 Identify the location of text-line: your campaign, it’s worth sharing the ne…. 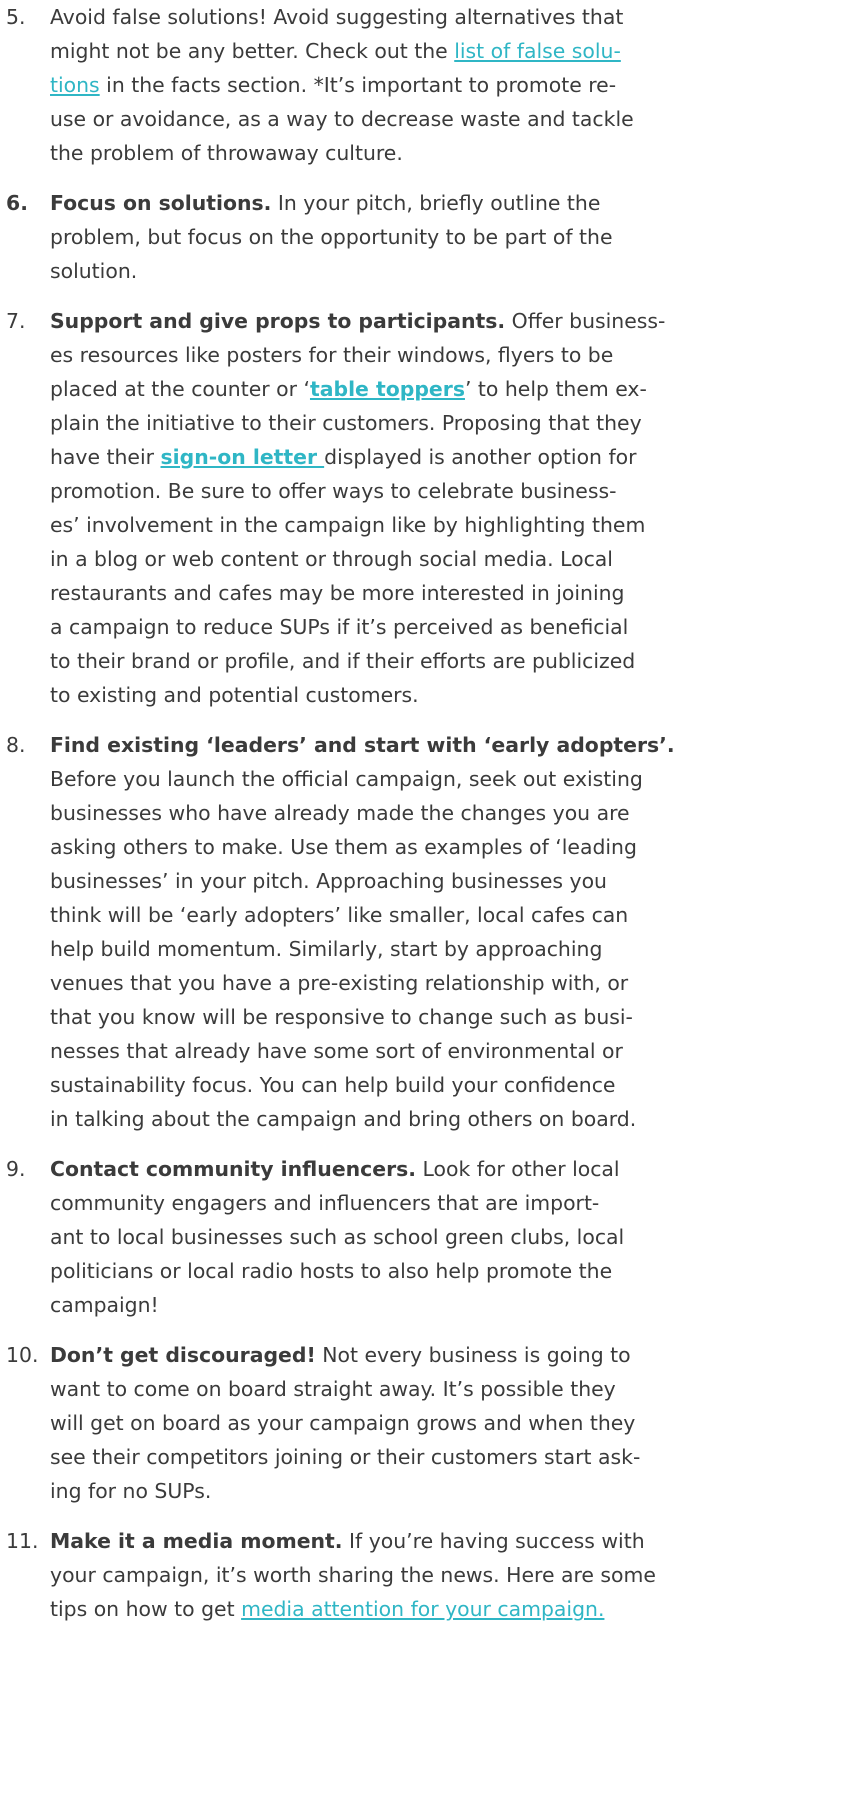
(353, 1575).